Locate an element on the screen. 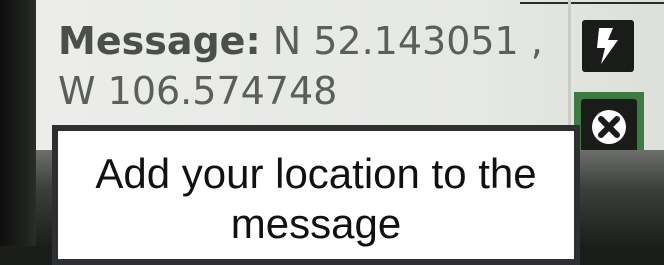  close-button is located at coordinates (609, 127).